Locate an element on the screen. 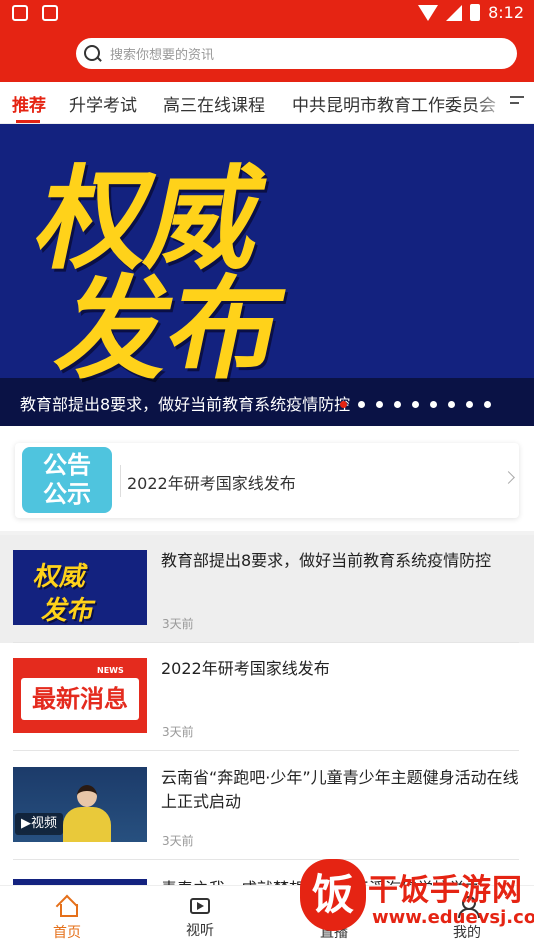 Image resolution: width=534 pixels, height=950 pixels. news-title: 2022年研考国家线发布 is located at coordinates (245, 668).